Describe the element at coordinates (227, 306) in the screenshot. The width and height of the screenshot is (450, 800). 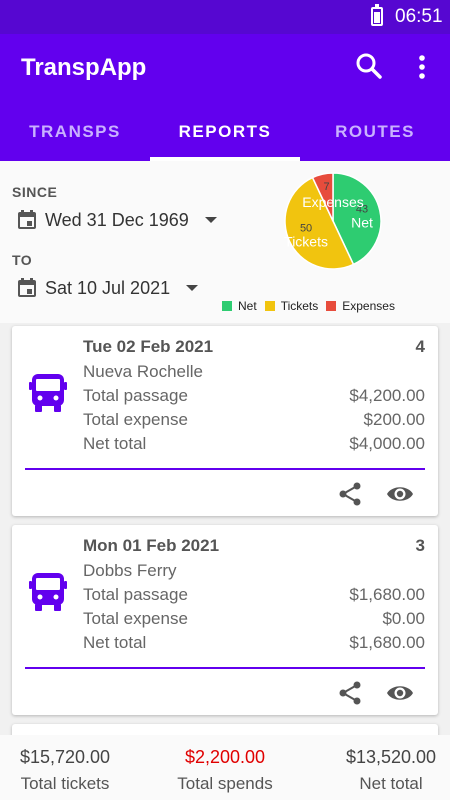
I see `legend-swatch-net` at that location.